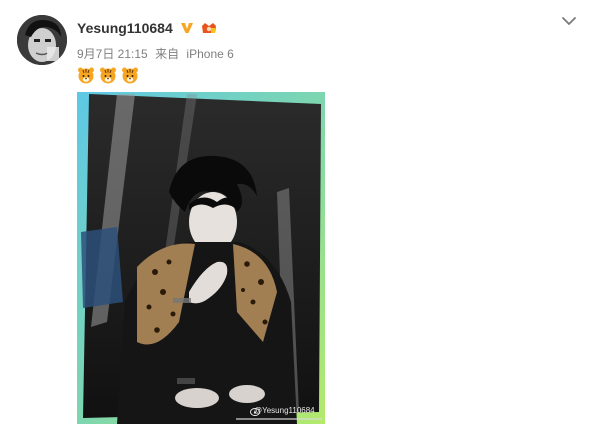  Describe the element at coordinates (187, 28) in the screenshot. I see `verified-v-icon` at that location.